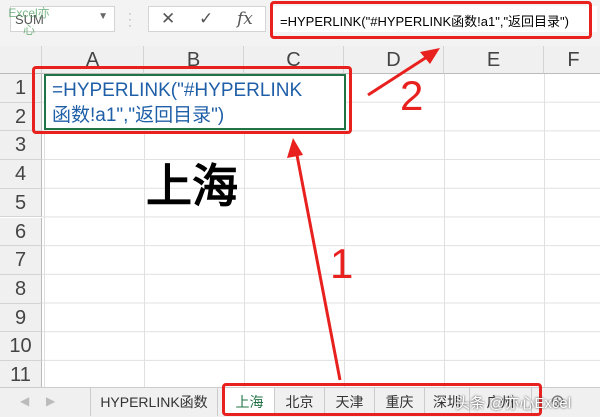  What do you see at coordinates (342, 263) in the screenshot?
I see `annotation-number-1: 1` at bounding box center [342, 263].